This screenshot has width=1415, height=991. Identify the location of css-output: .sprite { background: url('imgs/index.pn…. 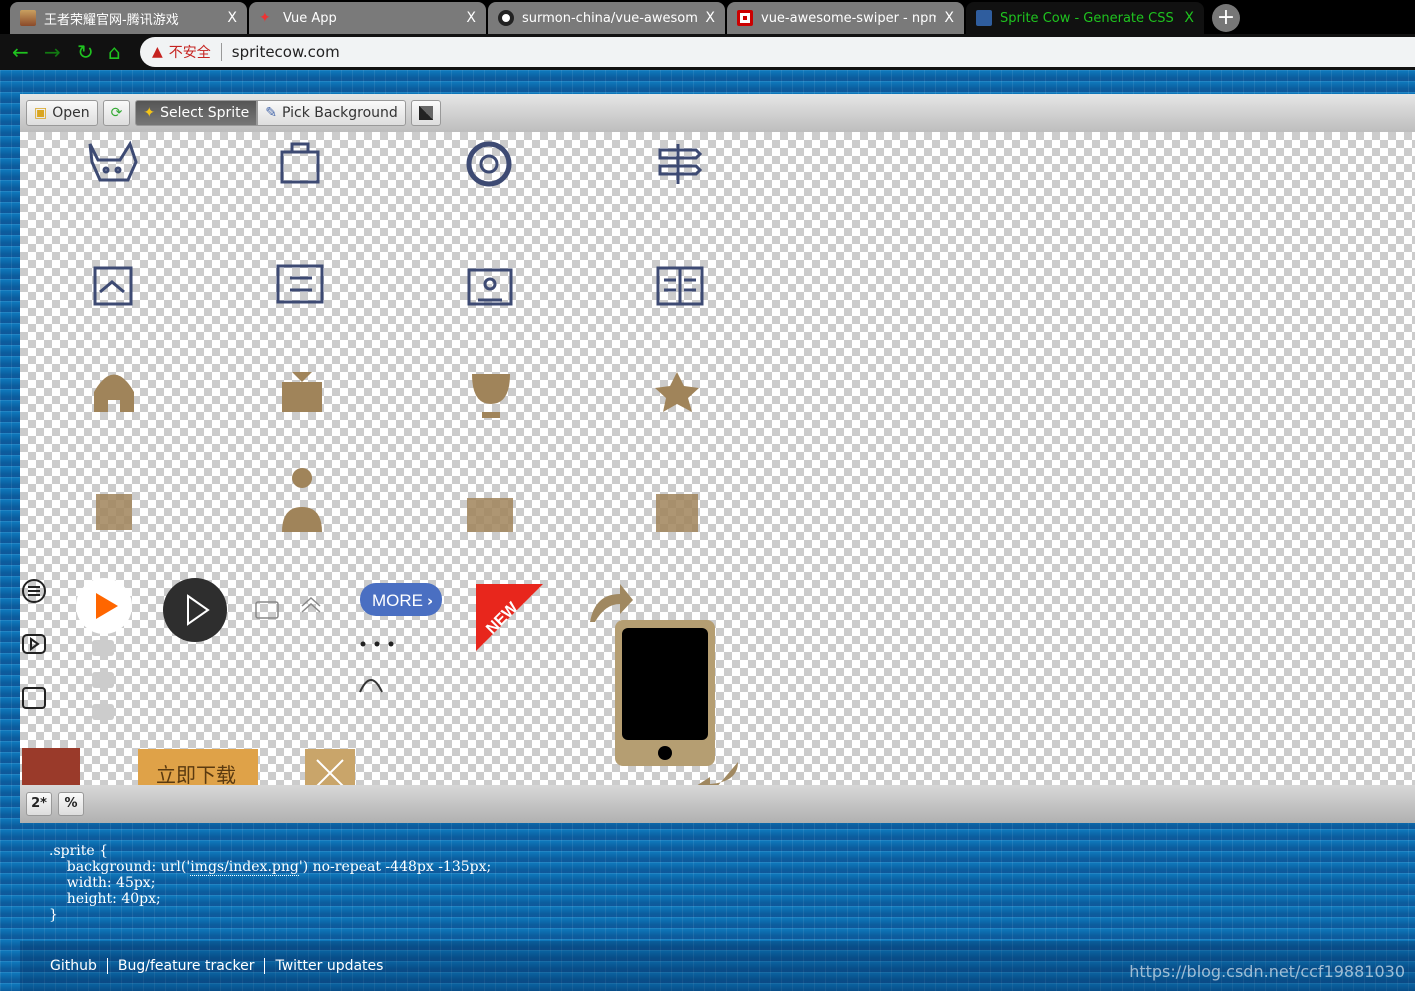
(270, 883).